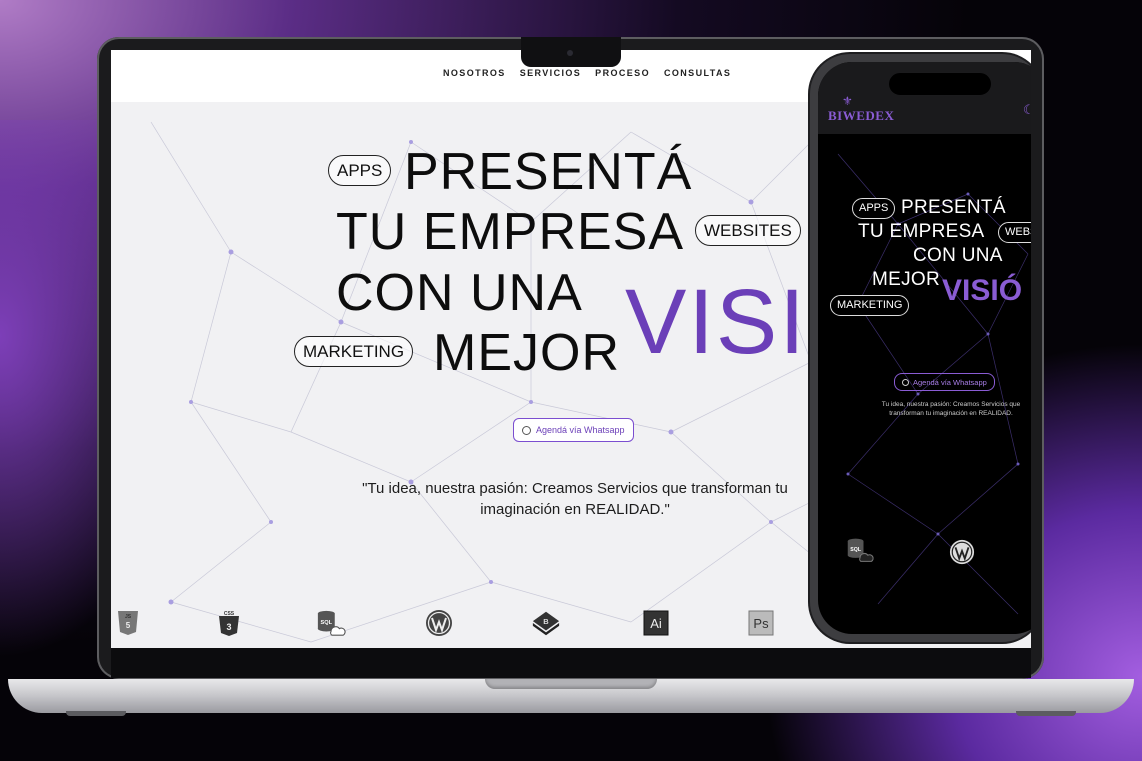  What do you see at coordinates (856, 550) in the screenshot?
I see `phone-sql-icon-label: SQL` at bounding box center [856, 550].